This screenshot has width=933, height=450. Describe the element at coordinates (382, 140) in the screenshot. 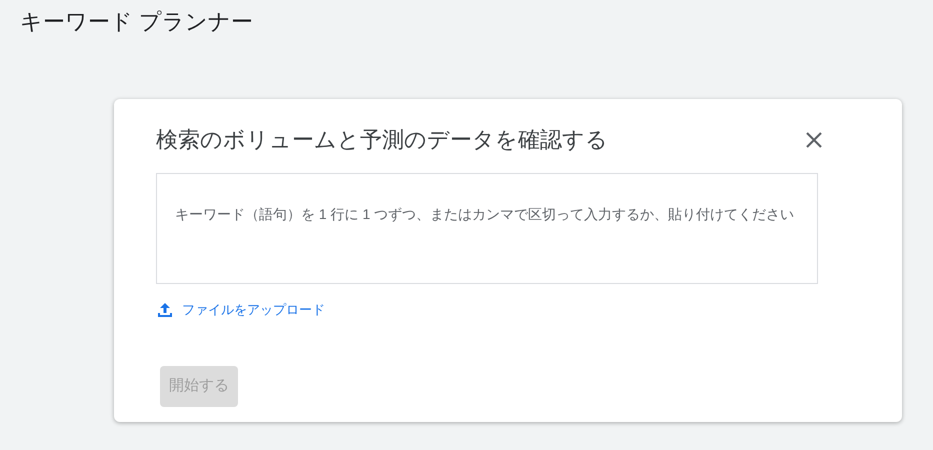

I see `dialog-title: 検索のボリュームと予測のデータを確認する` at that location.